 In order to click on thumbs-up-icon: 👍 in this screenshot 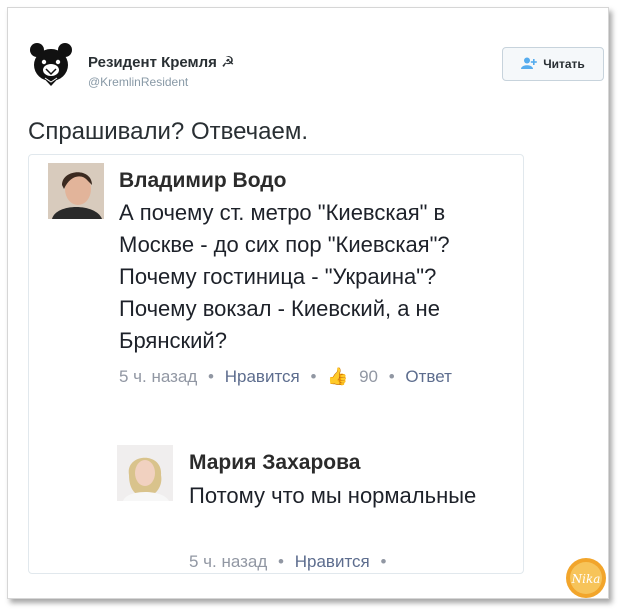, I will do `click(338, 376)`.